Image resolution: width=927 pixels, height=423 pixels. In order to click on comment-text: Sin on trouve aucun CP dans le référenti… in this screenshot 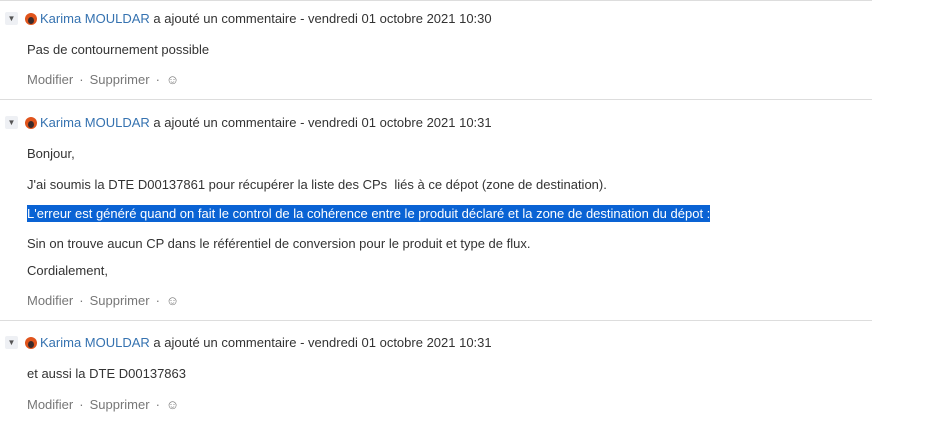, I will do `click(279, 243)`.